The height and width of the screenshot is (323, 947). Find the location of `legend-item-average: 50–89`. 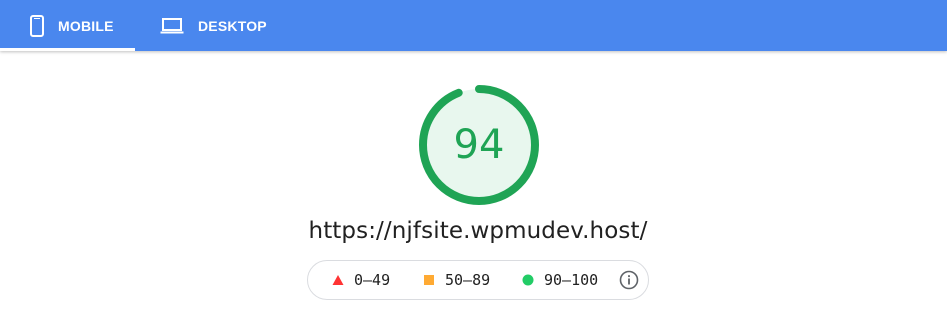

legend-item-average: 50–89 is located at coordinates (456, 280).